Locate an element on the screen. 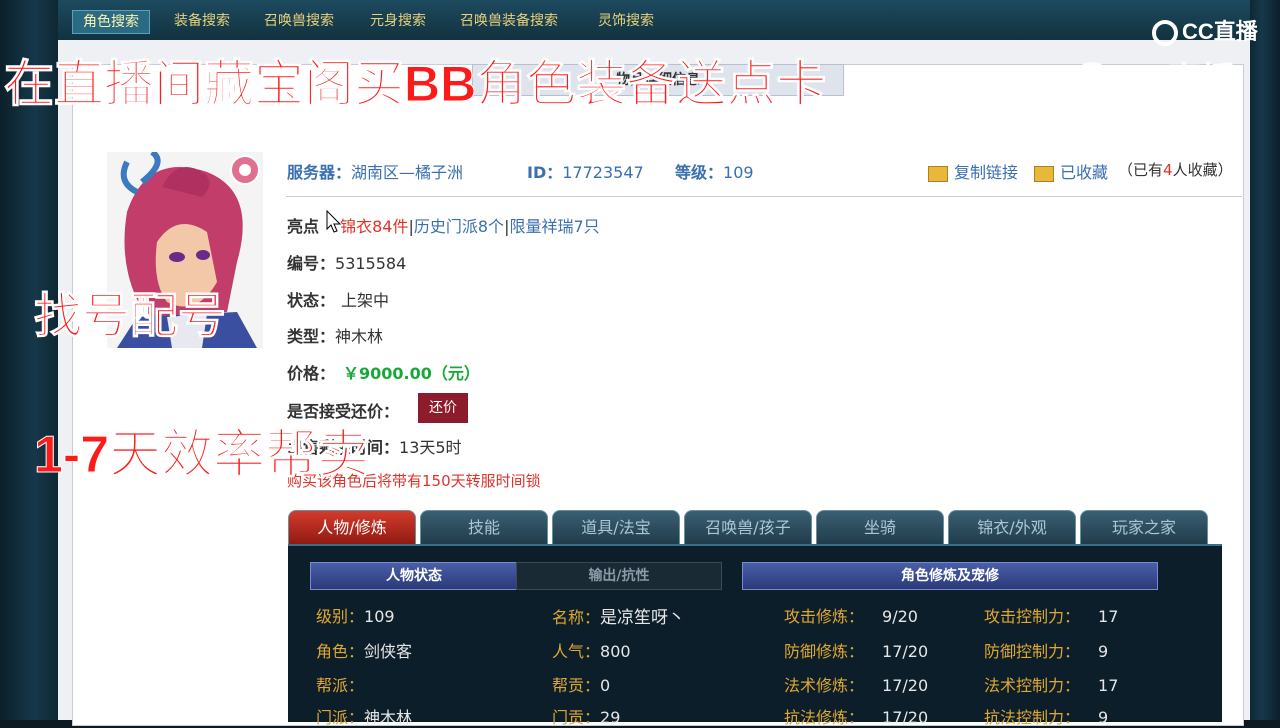 The height and width of the screenshot is (728, 1280). copy-link-action: 复制链接 is located at coordinates (973, 171).